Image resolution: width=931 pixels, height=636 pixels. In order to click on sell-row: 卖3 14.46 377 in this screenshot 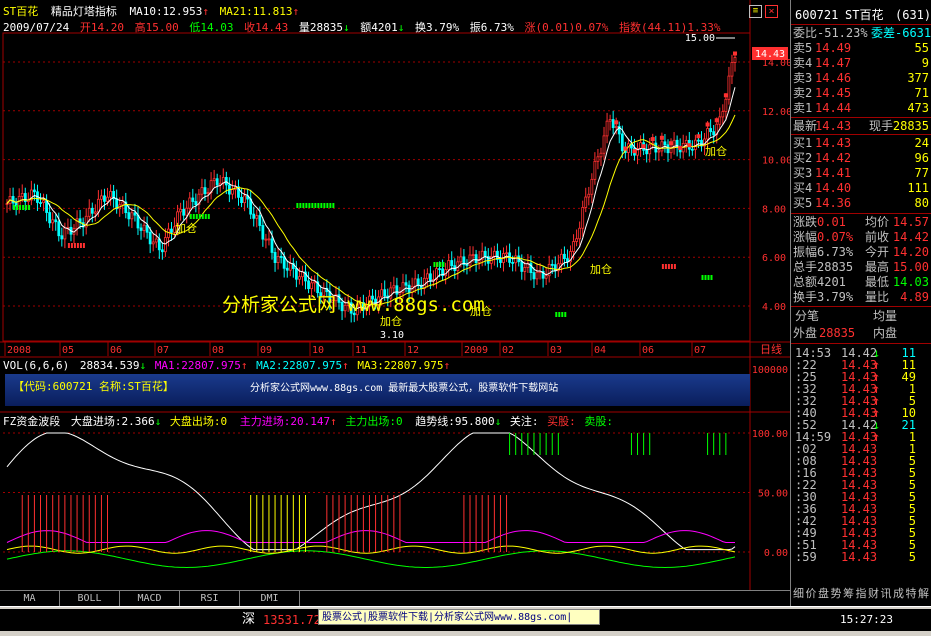, I will do `click(861, 78)`.